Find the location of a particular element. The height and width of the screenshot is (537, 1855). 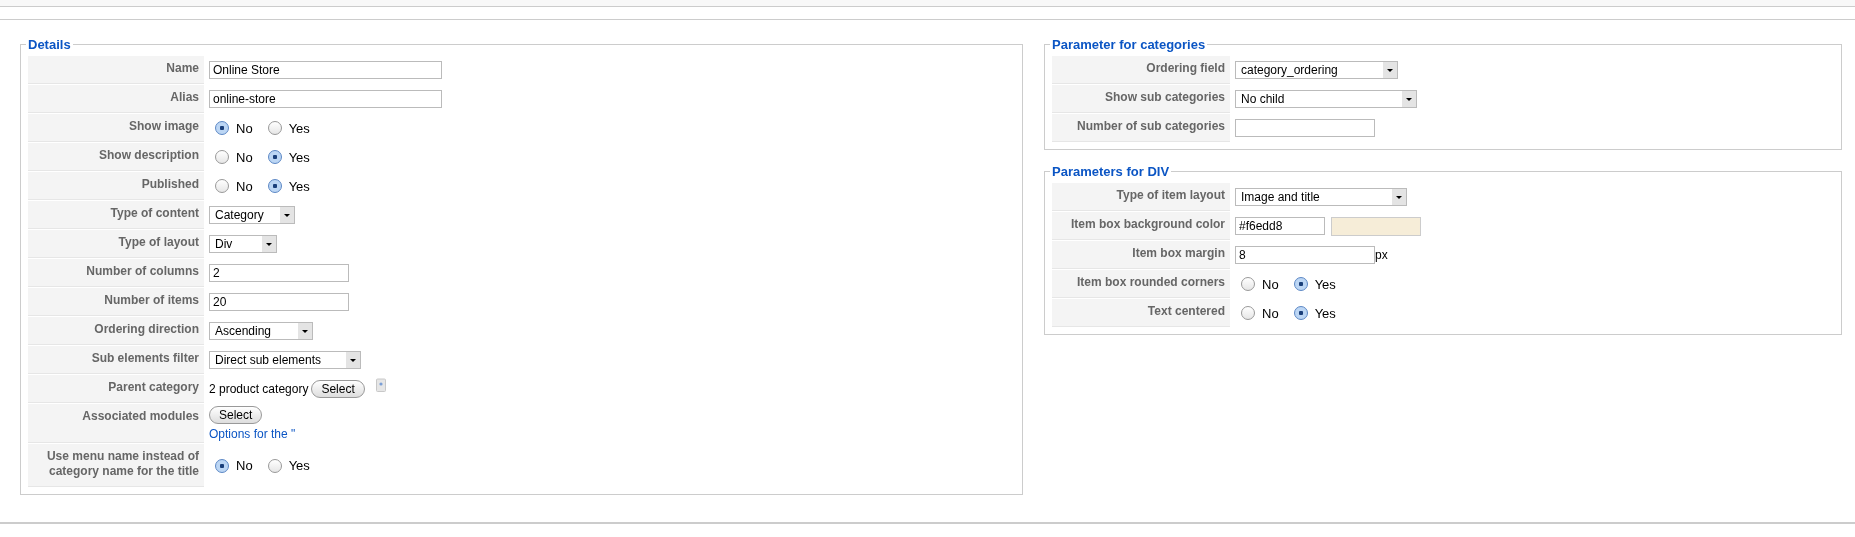

text-field: 20 is located at coordinates (279, 302).